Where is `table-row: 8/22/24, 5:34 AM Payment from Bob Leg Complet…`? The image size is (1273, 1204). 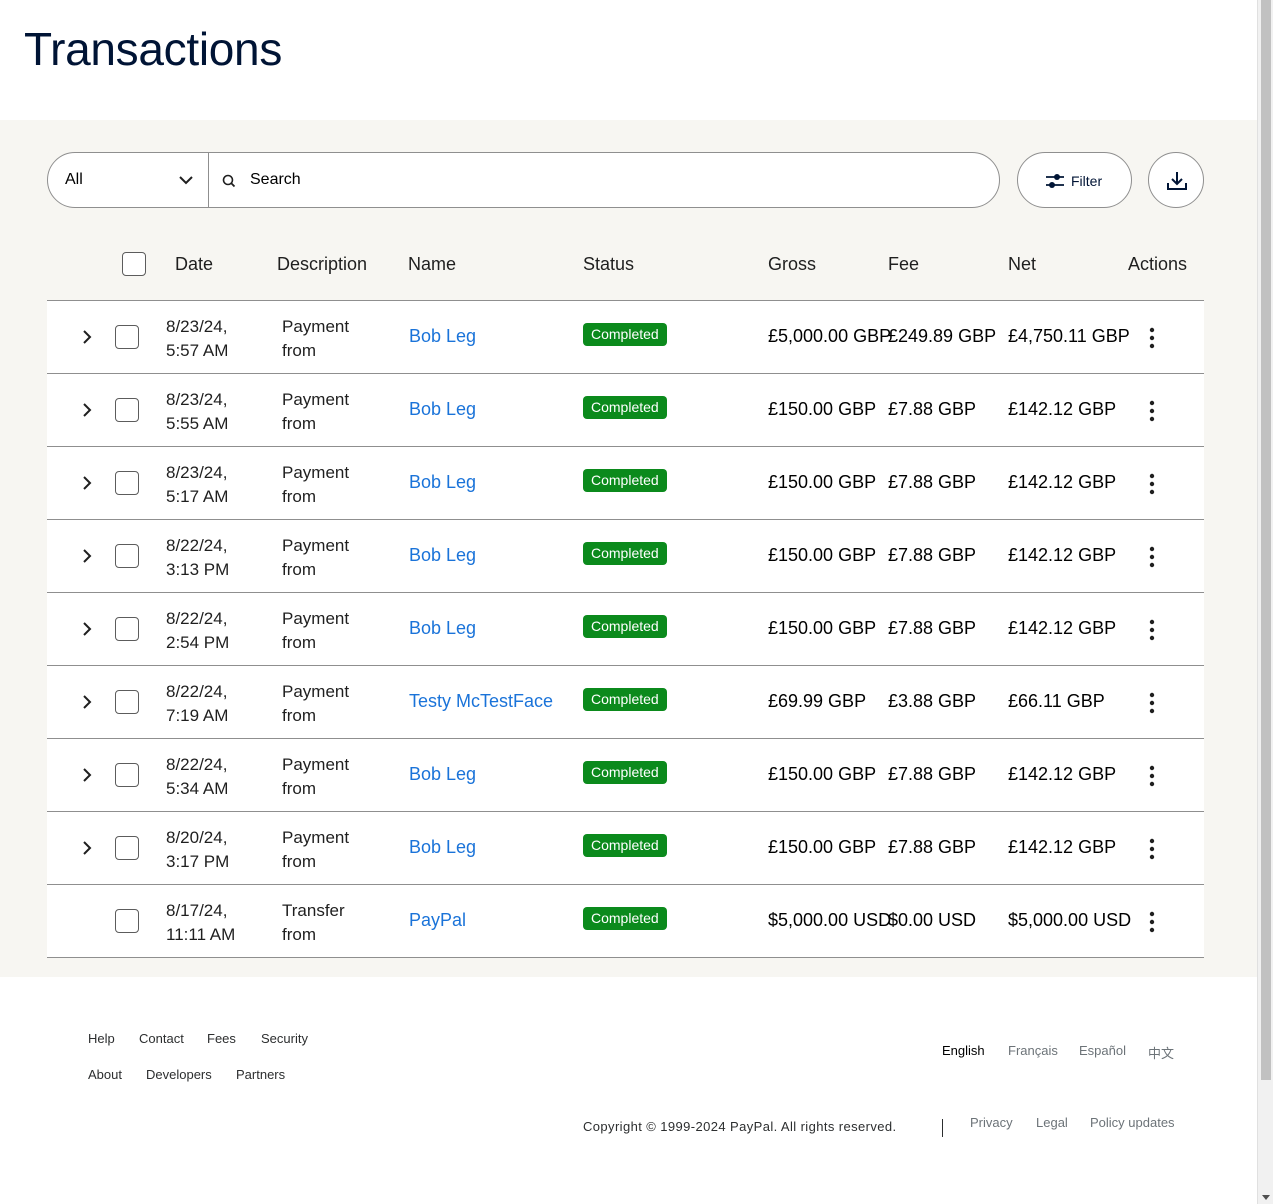
table-row: 8/22/24, 5:34 AM Payment from Bob Leg Complet… is located at coordinates (625, 775).